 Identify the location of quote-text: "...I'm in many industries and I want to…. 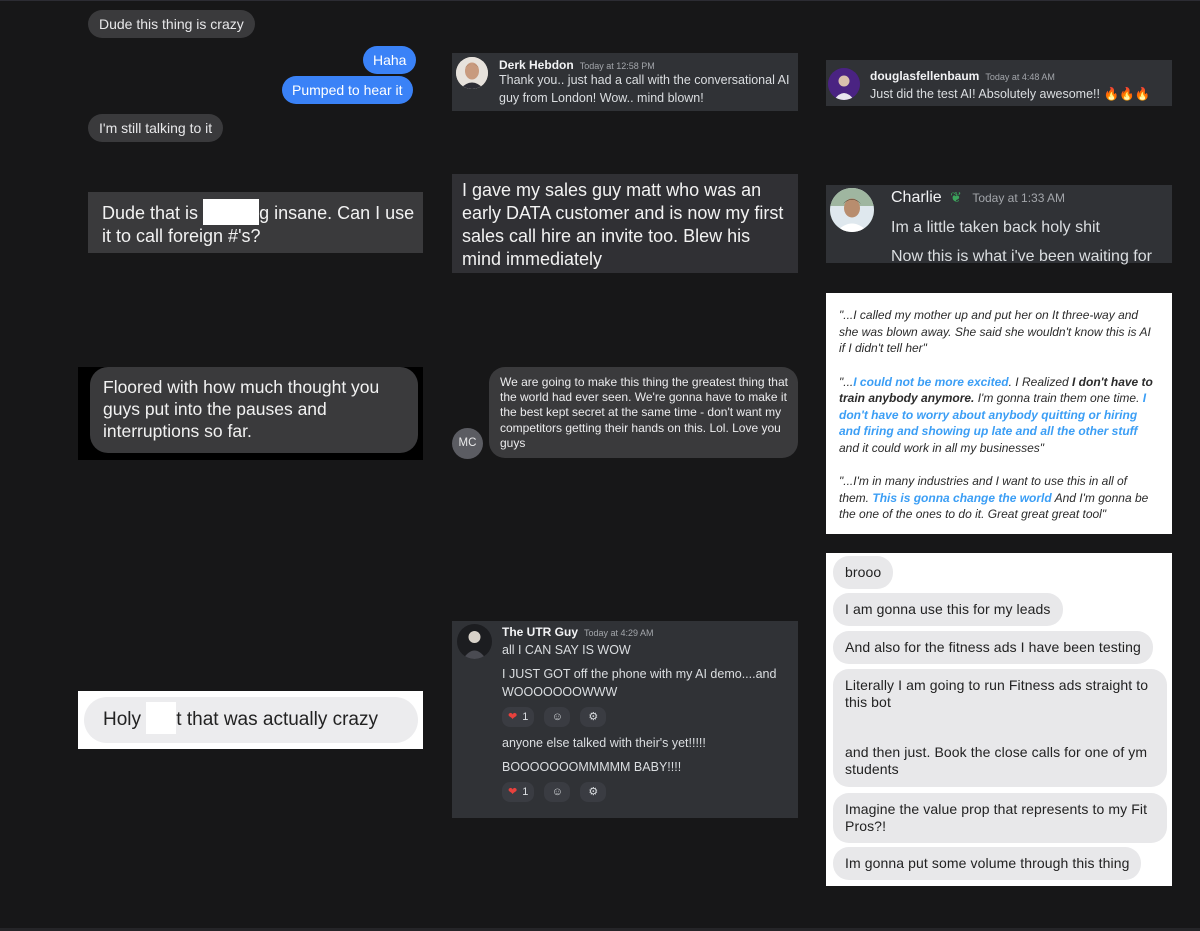
(999, 498).